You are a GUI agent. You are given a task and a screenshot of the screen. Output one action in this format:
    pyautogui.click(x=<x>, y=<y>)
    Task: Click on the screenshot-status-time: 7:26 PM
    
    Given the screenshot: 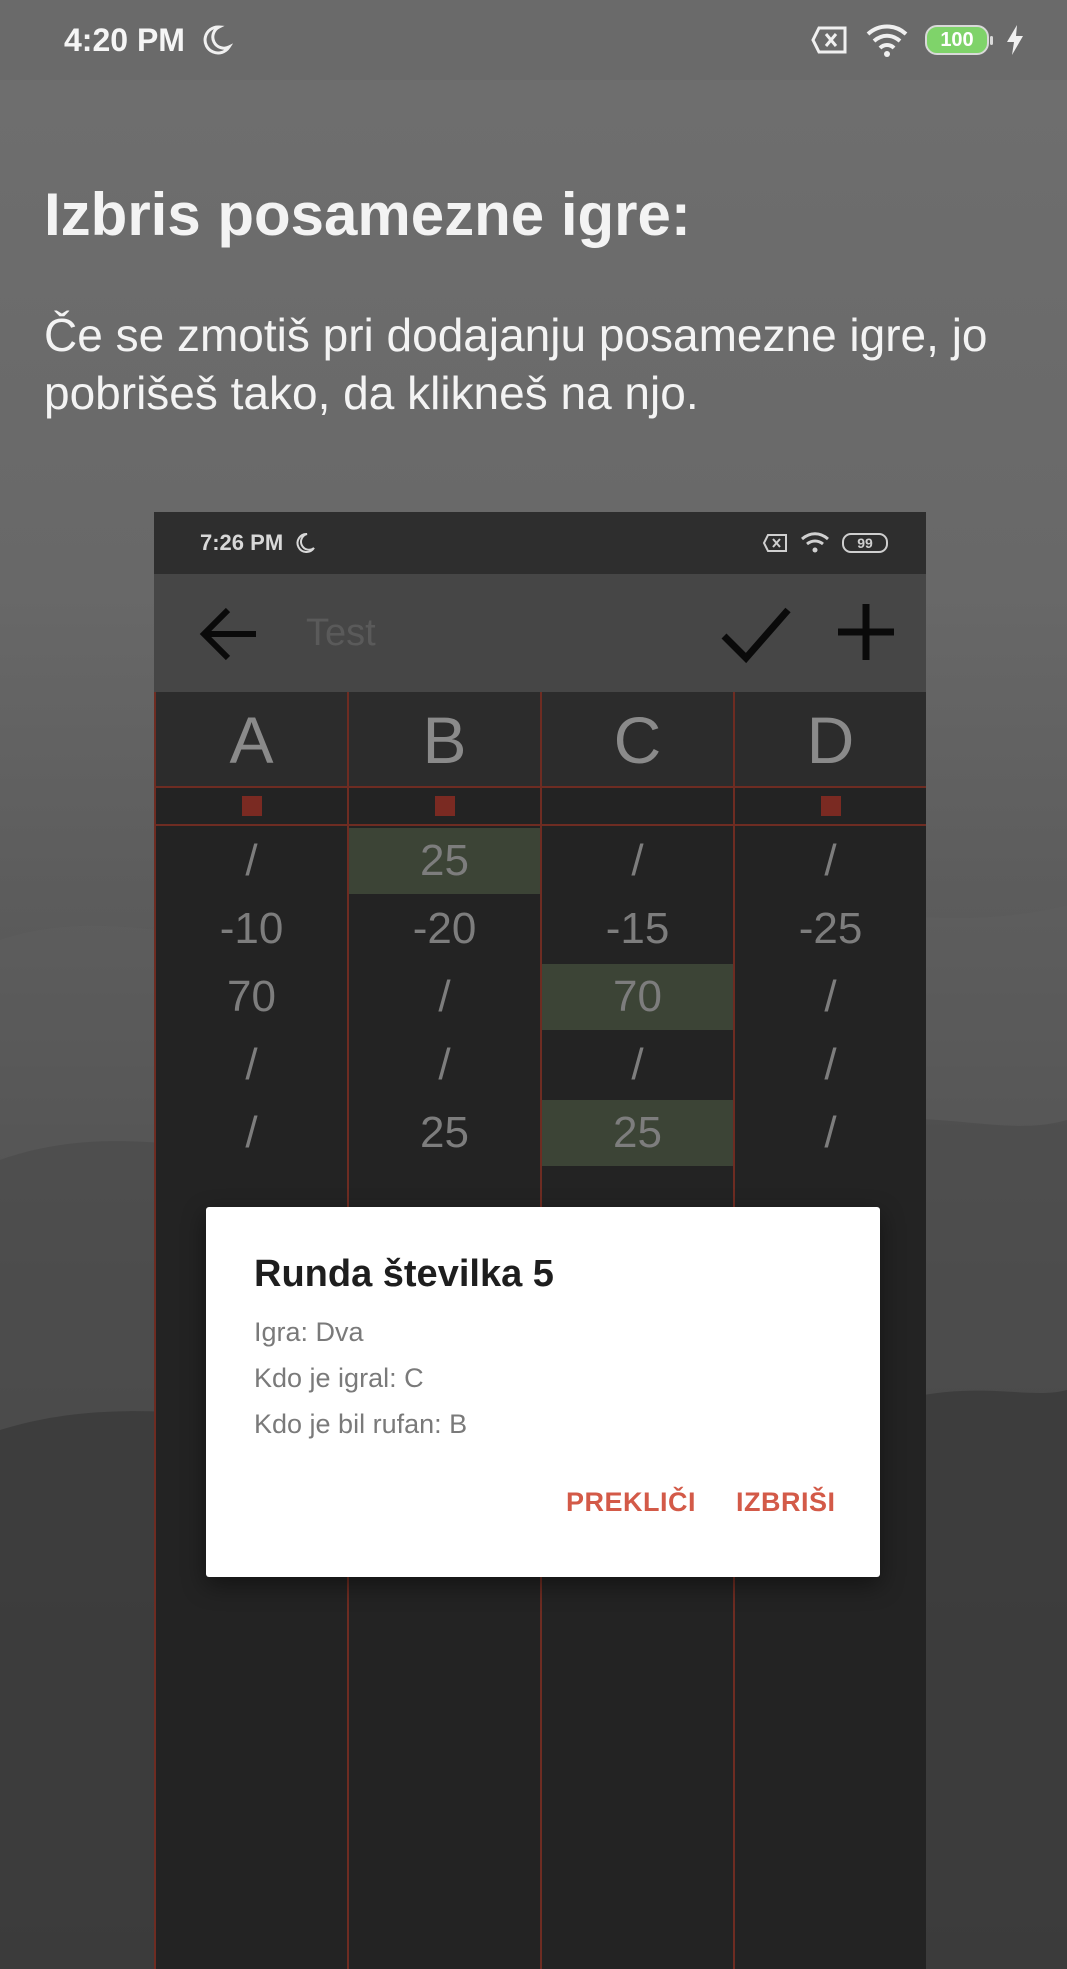 What is the action you would take?
    pyautogui.click(x=242, y=542)
    